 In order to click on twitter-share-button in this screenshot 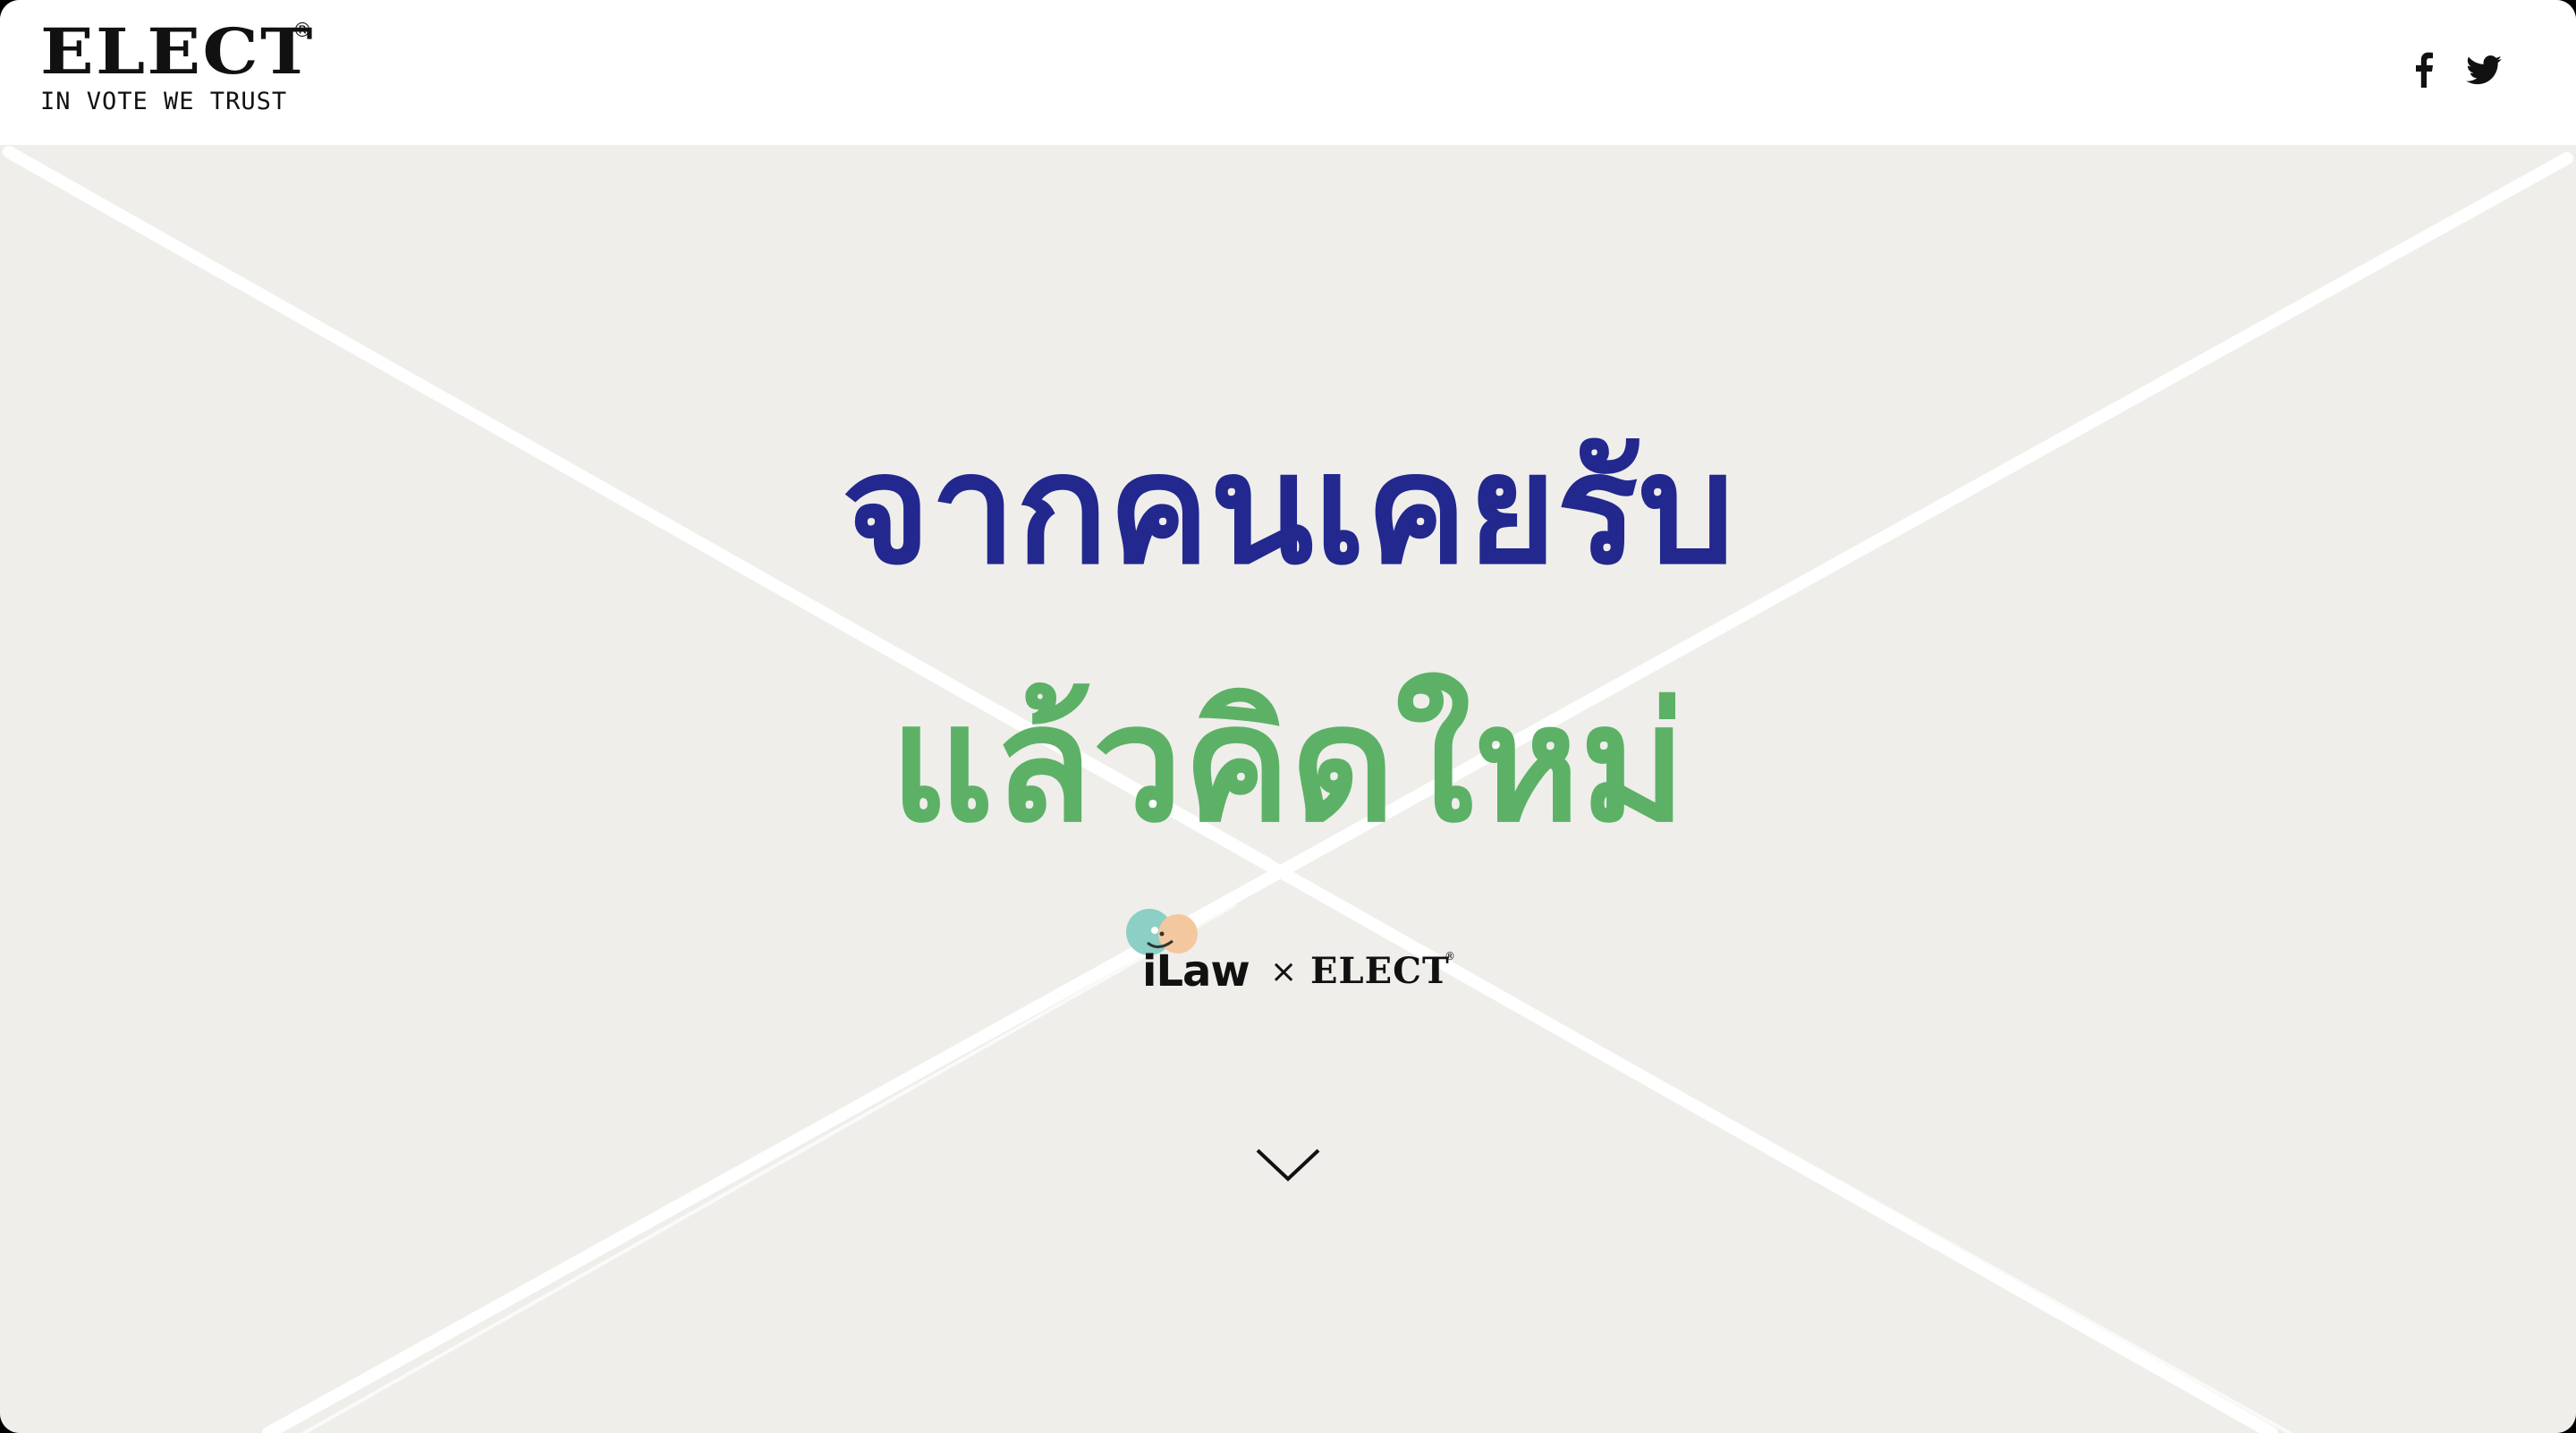, I will do `click(2484, 69)`.